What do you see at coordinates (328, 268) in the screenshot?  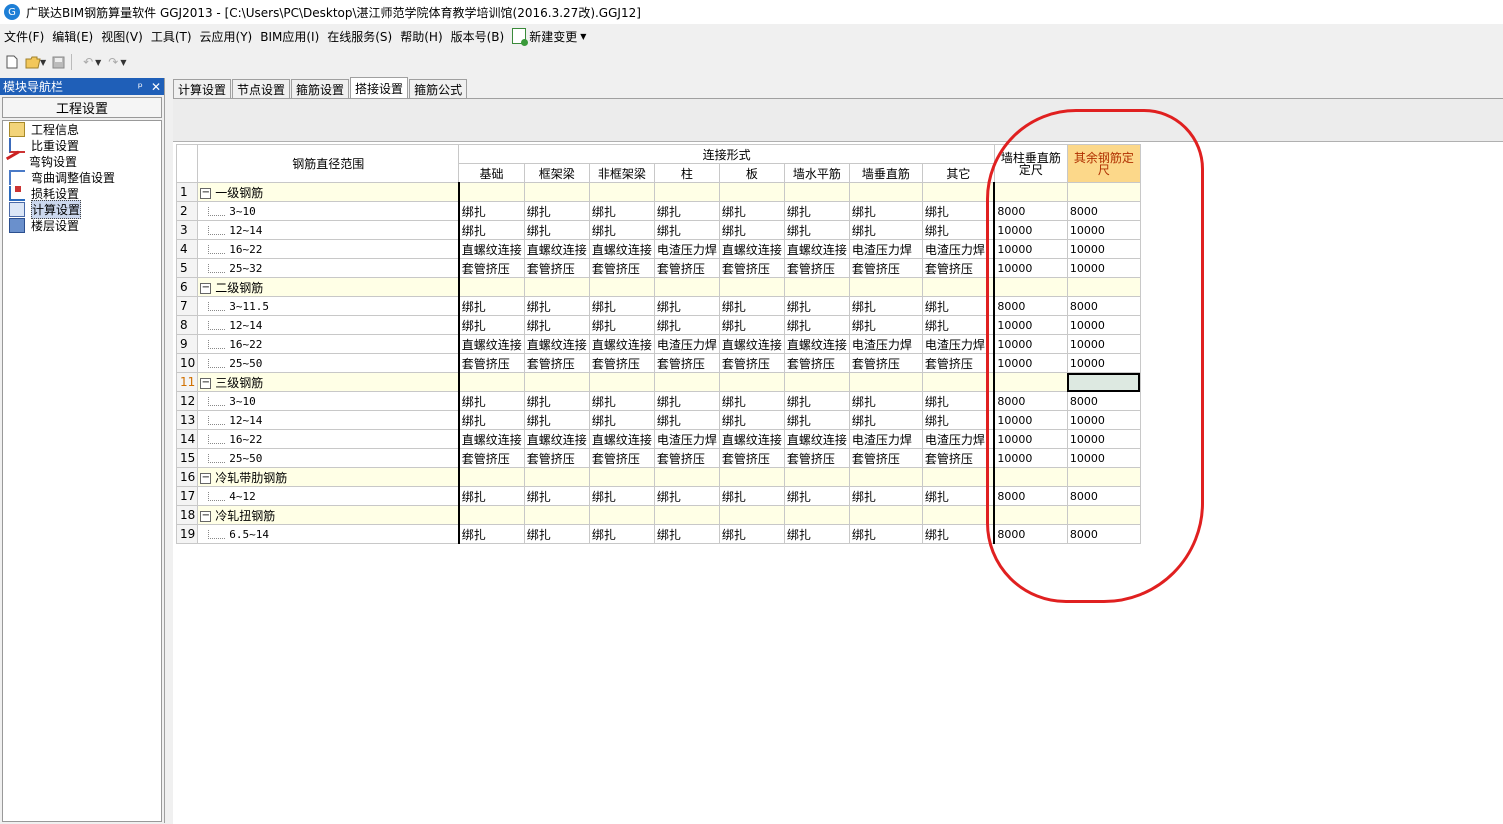 I see `row-name: 25~32` at bounding box center [328, 268].